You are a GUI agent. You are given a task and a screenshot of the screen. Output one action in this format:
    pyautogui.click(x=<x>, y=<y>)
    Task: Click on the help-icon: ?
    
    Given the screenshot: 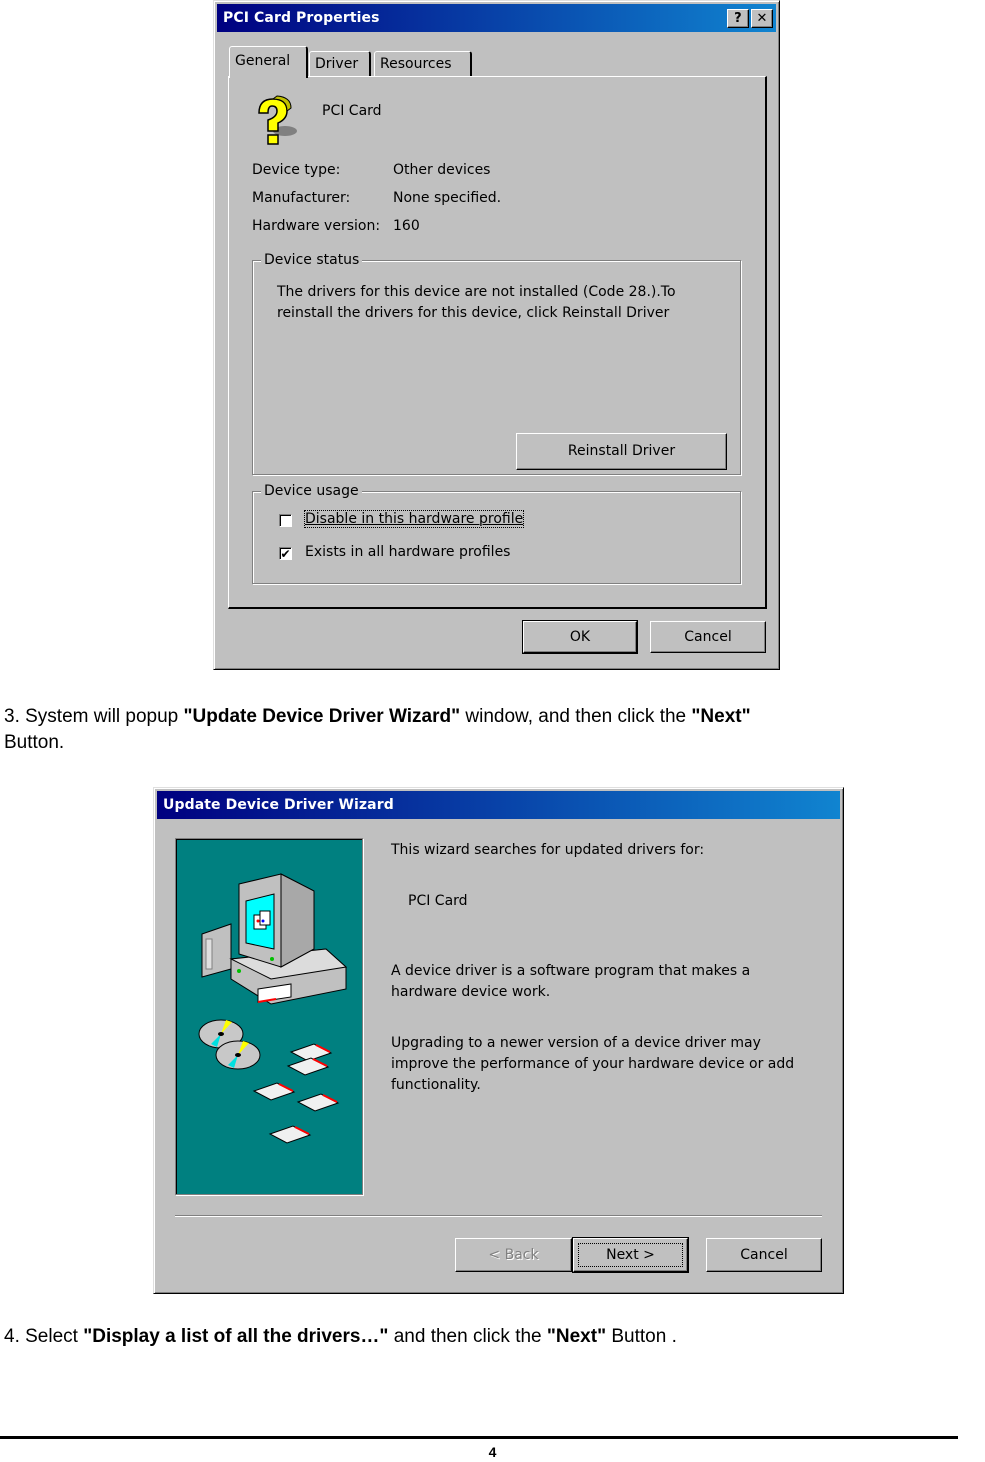 What is the action you would take?
    pyautogui.click(x=738, y=18)
    